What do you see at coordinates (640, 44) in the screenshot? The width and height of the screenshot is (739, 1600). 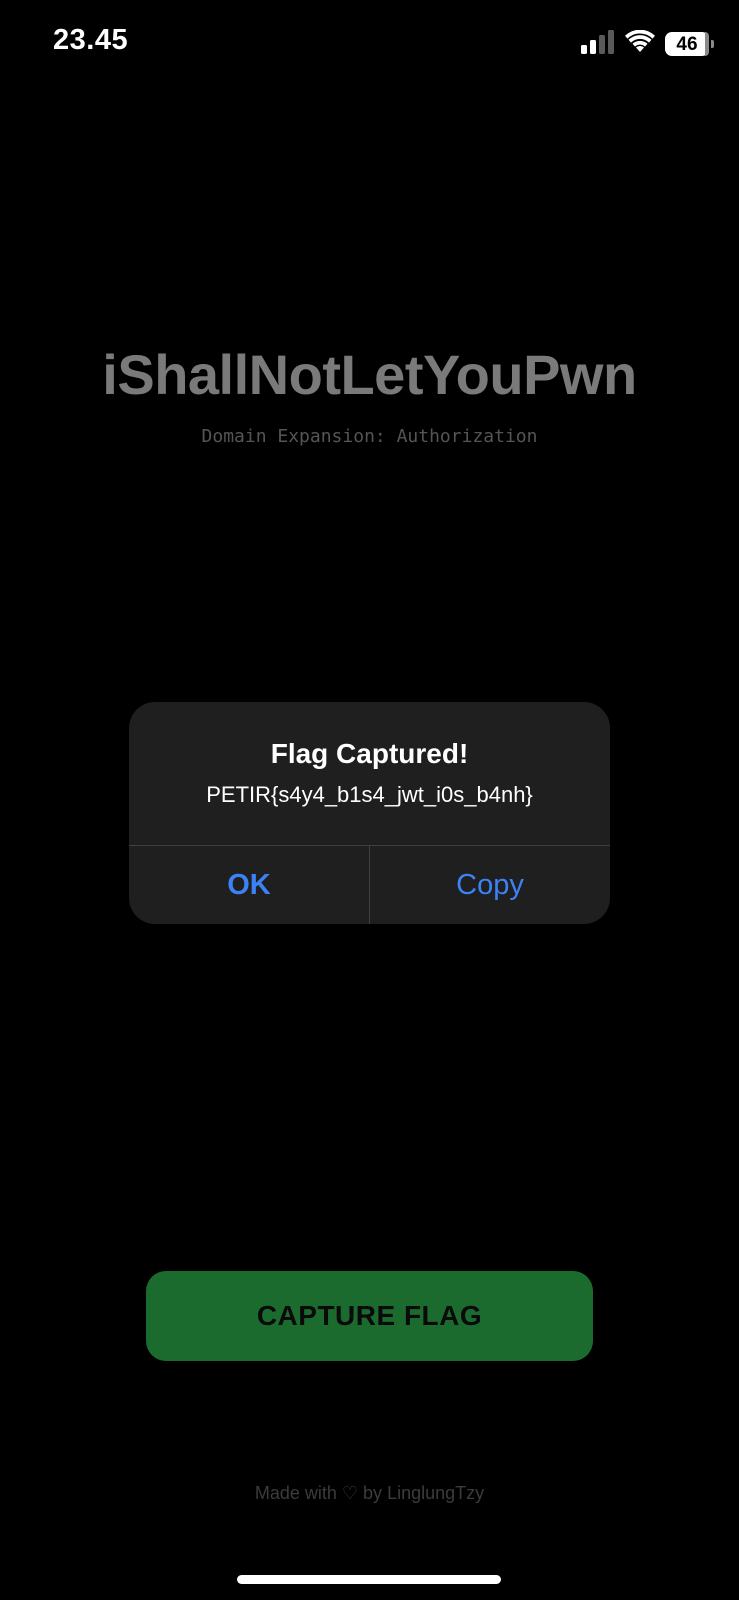 I see `wifi-icon` at bounding box center [640, 44].